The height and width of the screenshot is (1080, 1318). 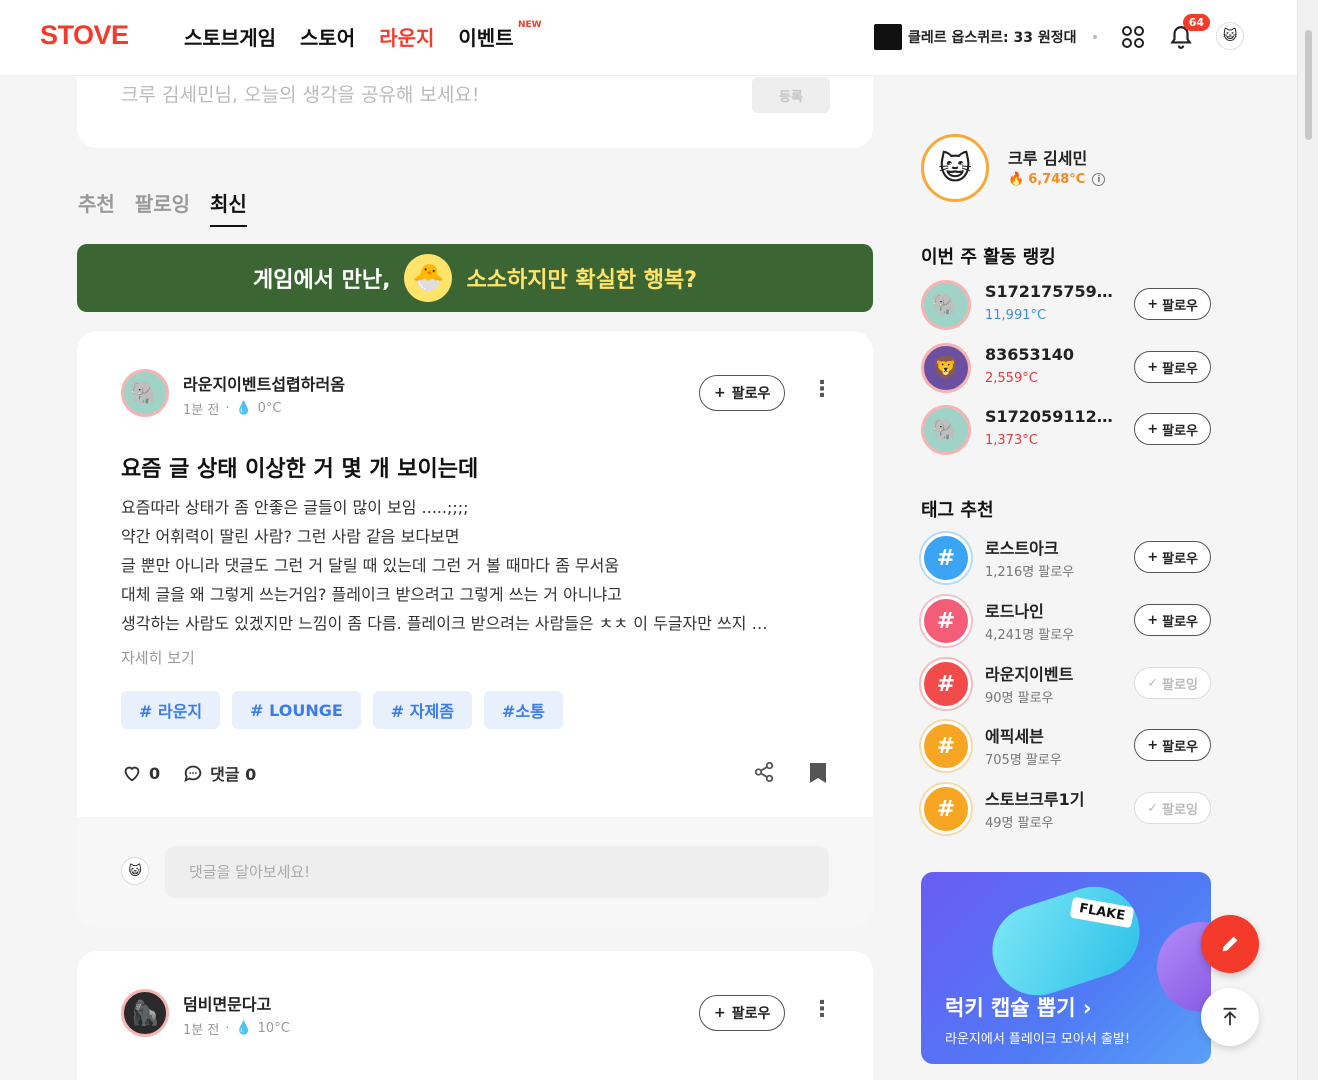 I want to click on tab-latest: 최신, so click(x=228, y=207).